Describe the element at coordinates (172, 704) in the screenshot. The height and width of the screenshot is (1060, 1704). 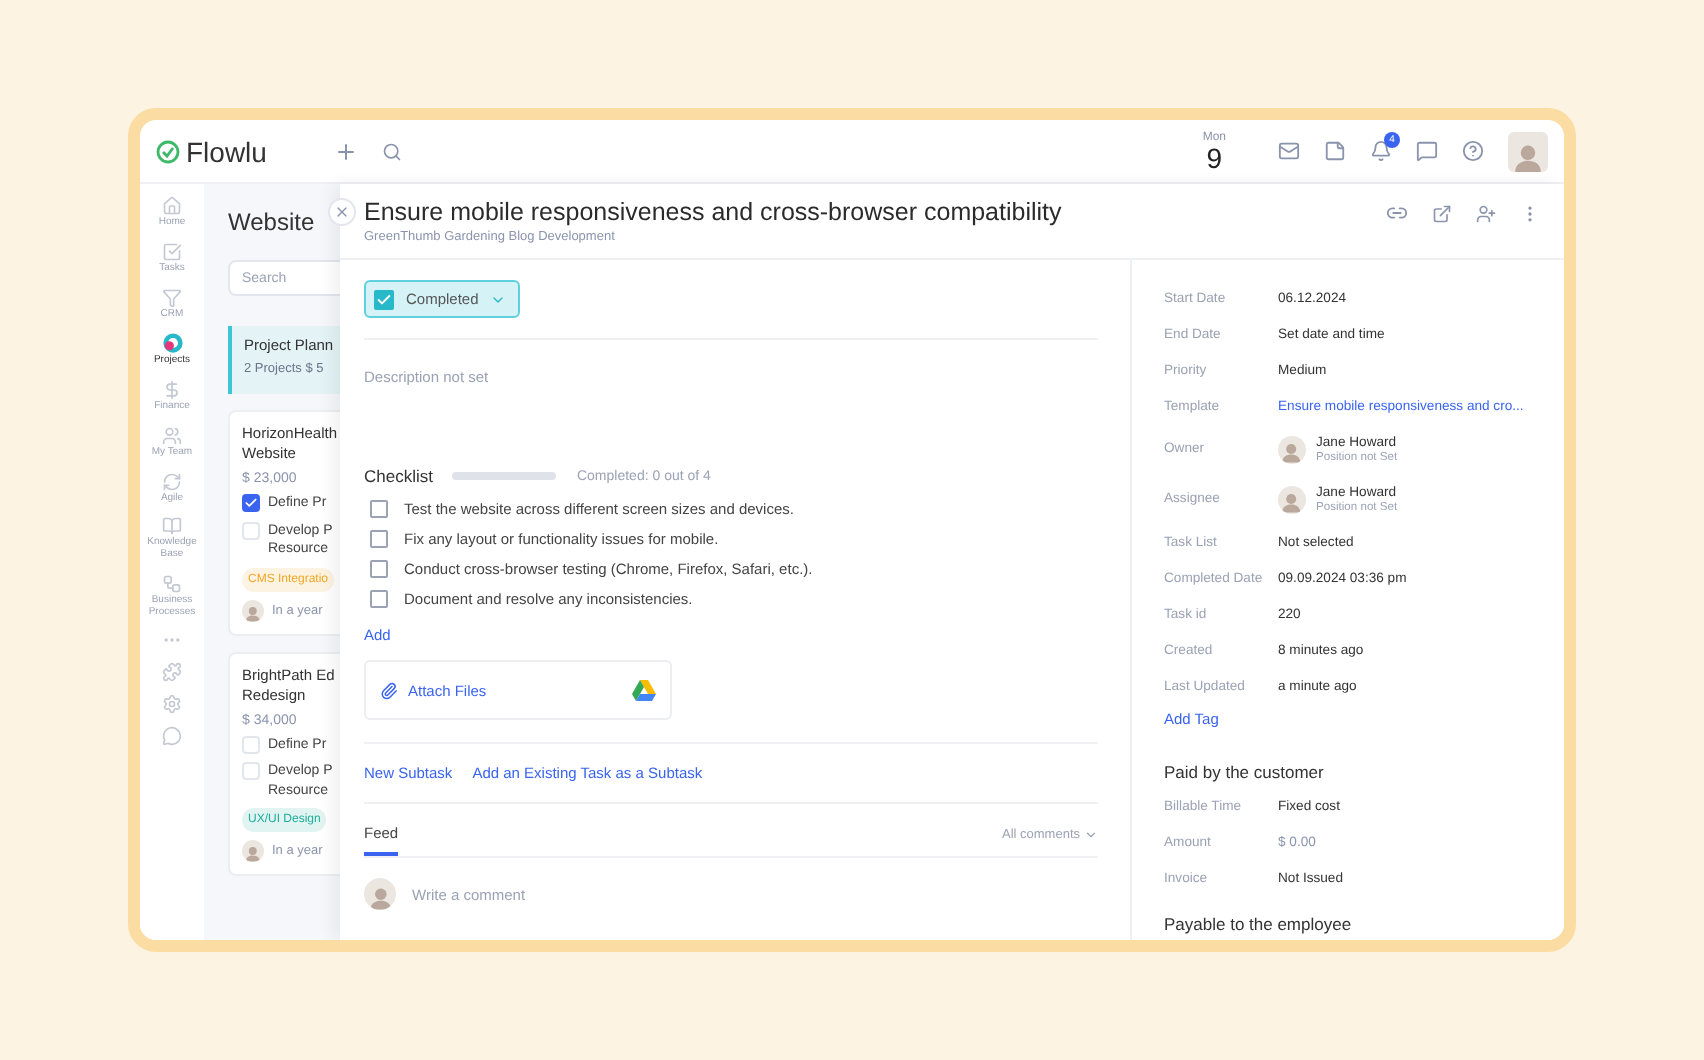
I see `settings-icon` at that location.